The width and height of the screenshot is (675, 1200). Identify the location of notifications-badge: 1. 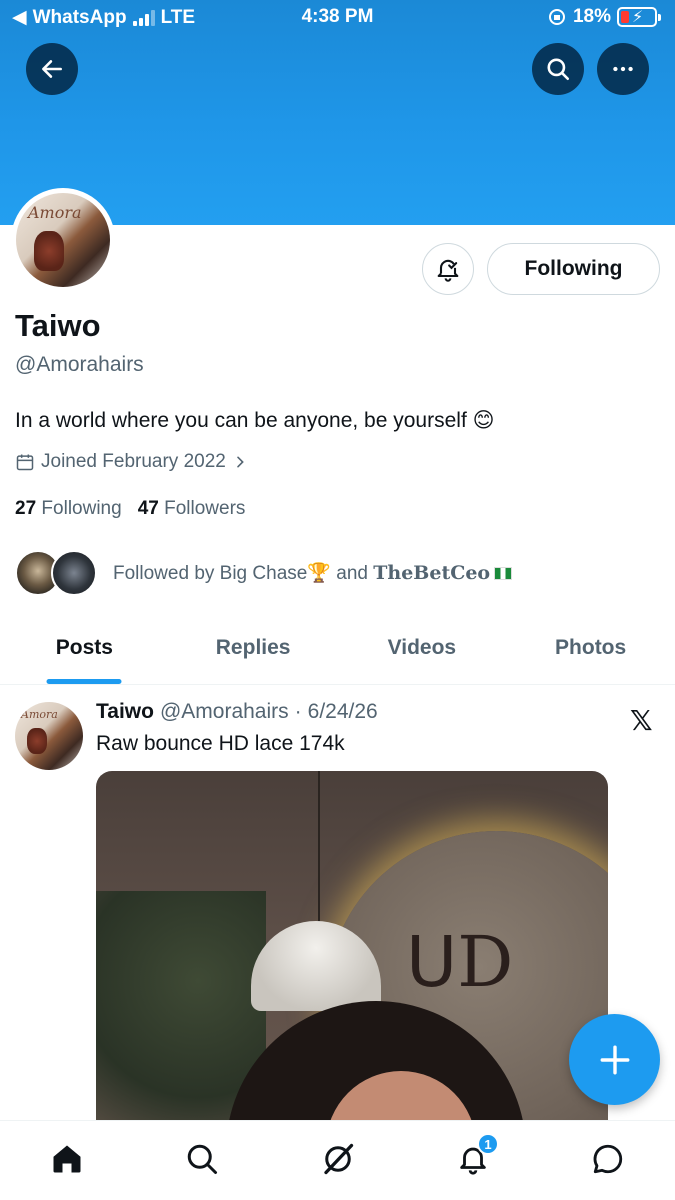
(488, 1144).